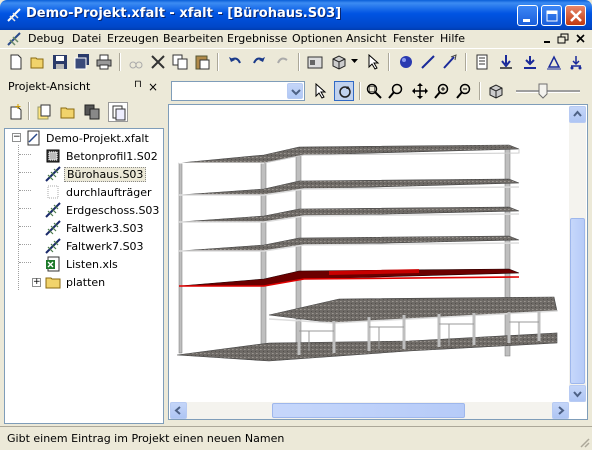  I want to click on scroll-right-button, so click(560, 410).